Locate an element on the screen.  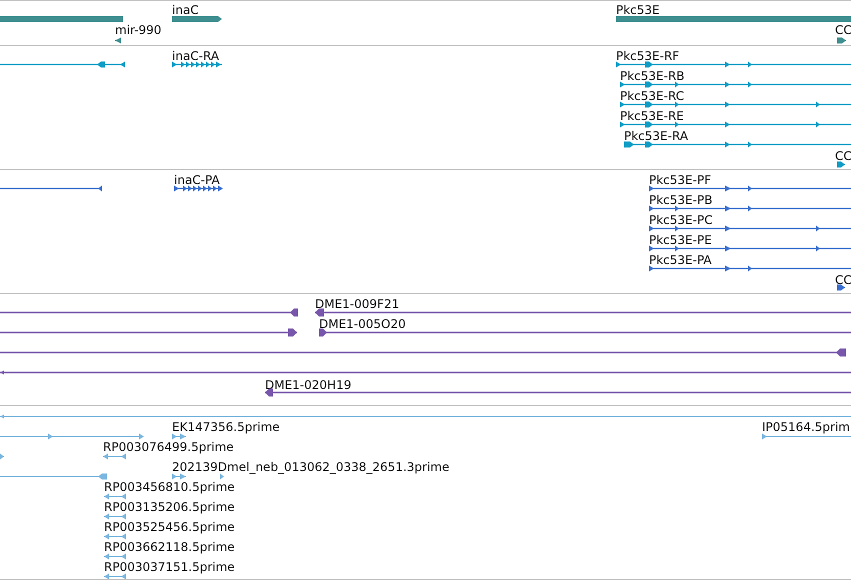
feature-label: Pkc53E-PC is located at coordinates (681, 220).